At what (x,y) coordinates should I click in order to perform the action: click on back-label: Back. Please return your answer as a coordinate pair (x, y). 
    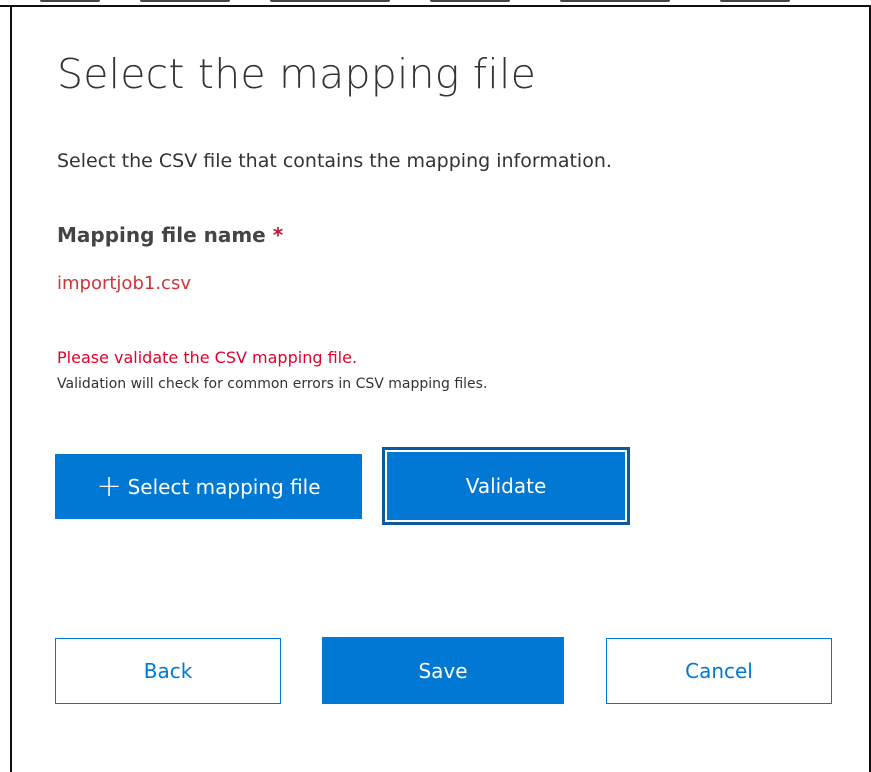
    Looking at the image, I should click on (168, 671).